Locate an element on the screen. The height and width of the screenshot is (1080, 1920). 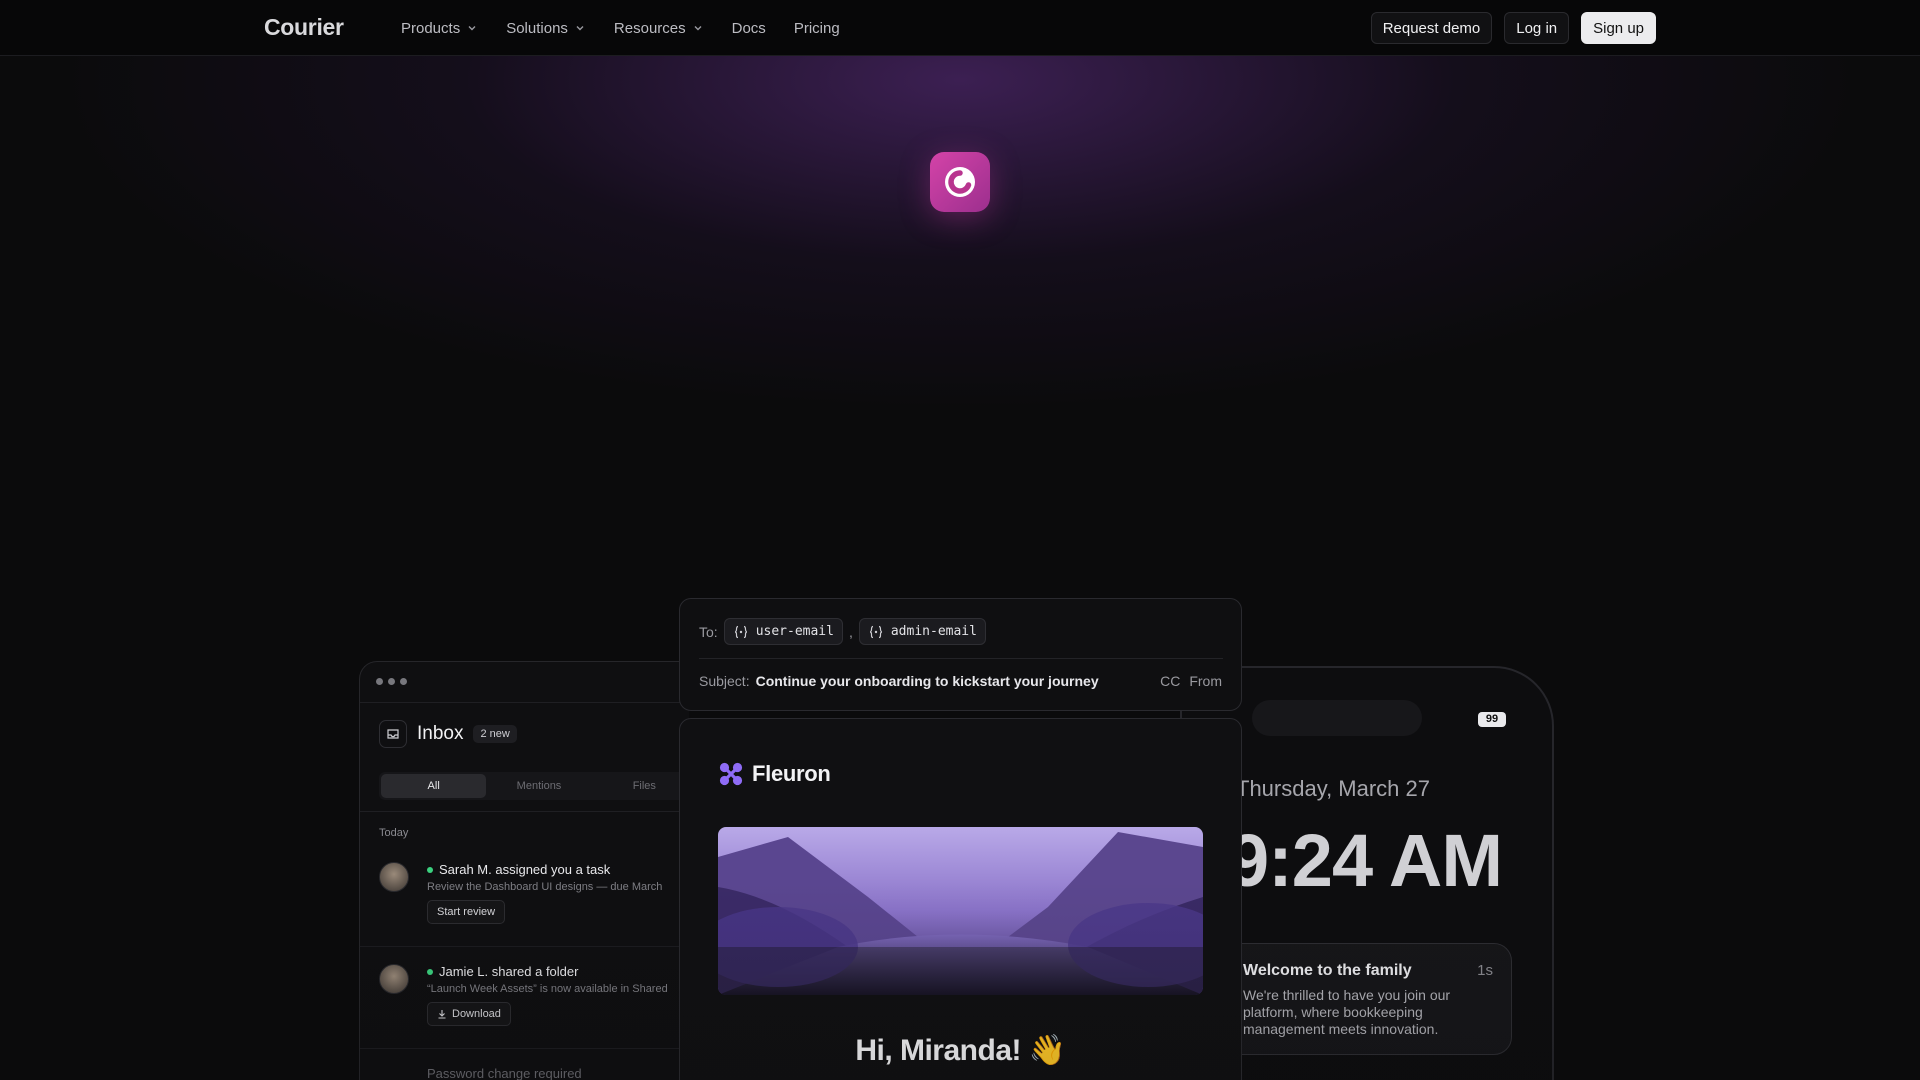
recipient-label: admin-email is located at coordinates (933, 631).